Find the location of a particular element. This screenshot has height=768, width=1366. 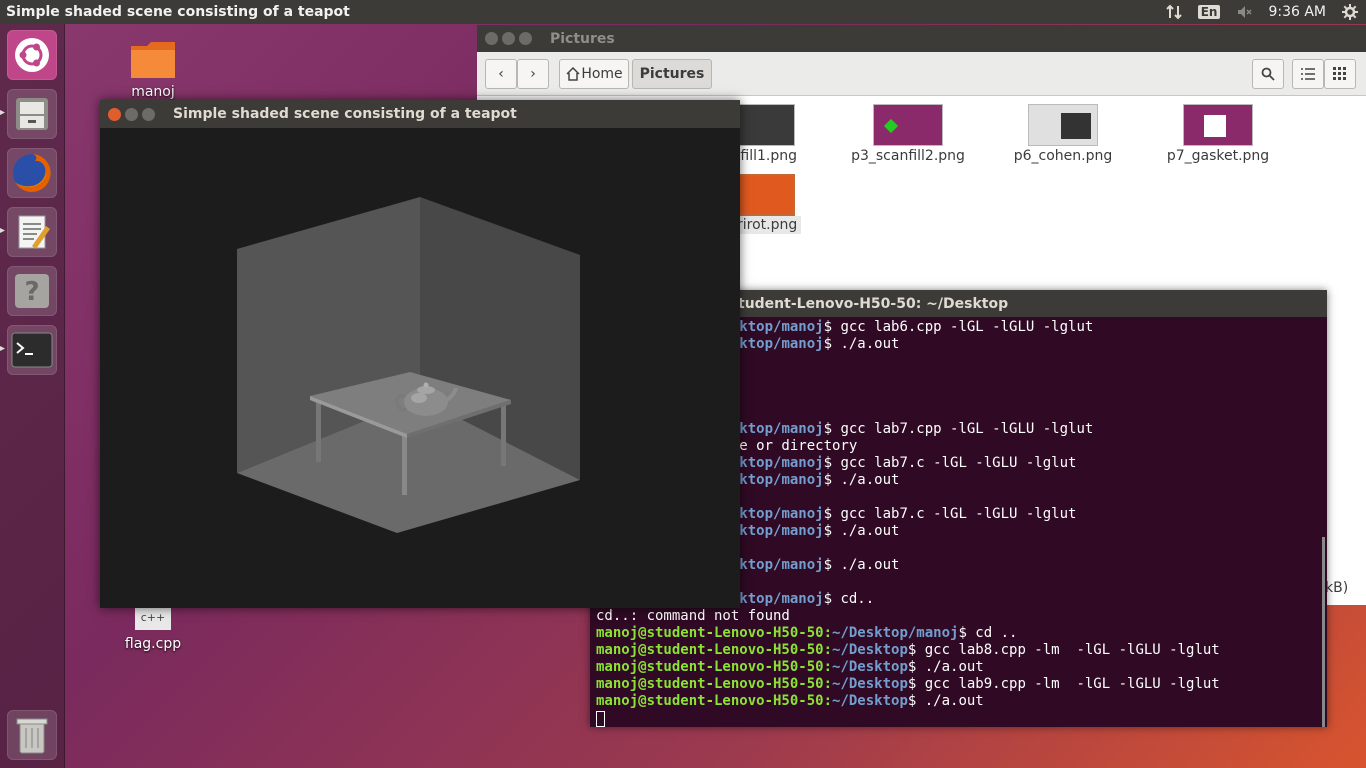

grid-view-icon is located at coordinates (1339, 73).